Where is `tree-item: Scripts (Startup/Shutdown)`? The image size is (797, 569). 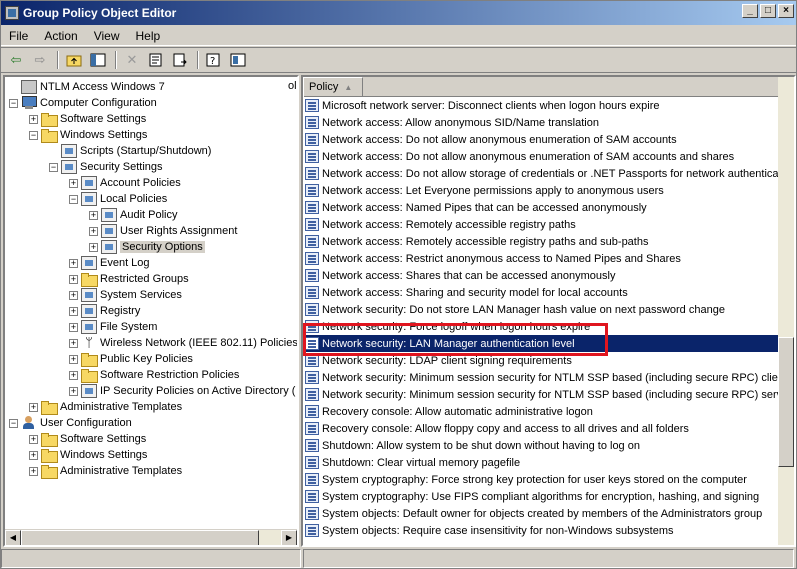
tree-item: Scripts (Startup/Shutdown) is located at coordinates (130, 151).